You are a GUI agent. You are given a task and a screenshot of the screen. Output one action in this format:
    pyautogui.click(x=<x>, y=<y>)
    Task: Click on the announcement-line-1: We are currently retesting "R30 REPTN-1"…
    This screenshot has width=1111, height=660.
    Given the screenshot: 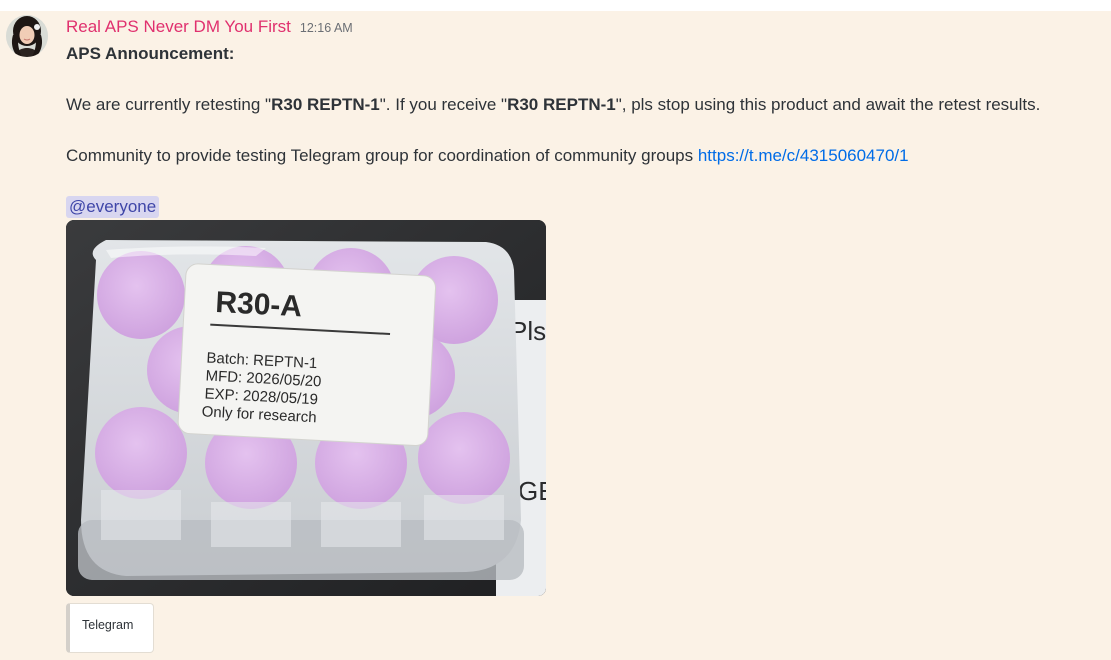 What is the action you would take?
    pyautogui.click(x=581, y=105)
    